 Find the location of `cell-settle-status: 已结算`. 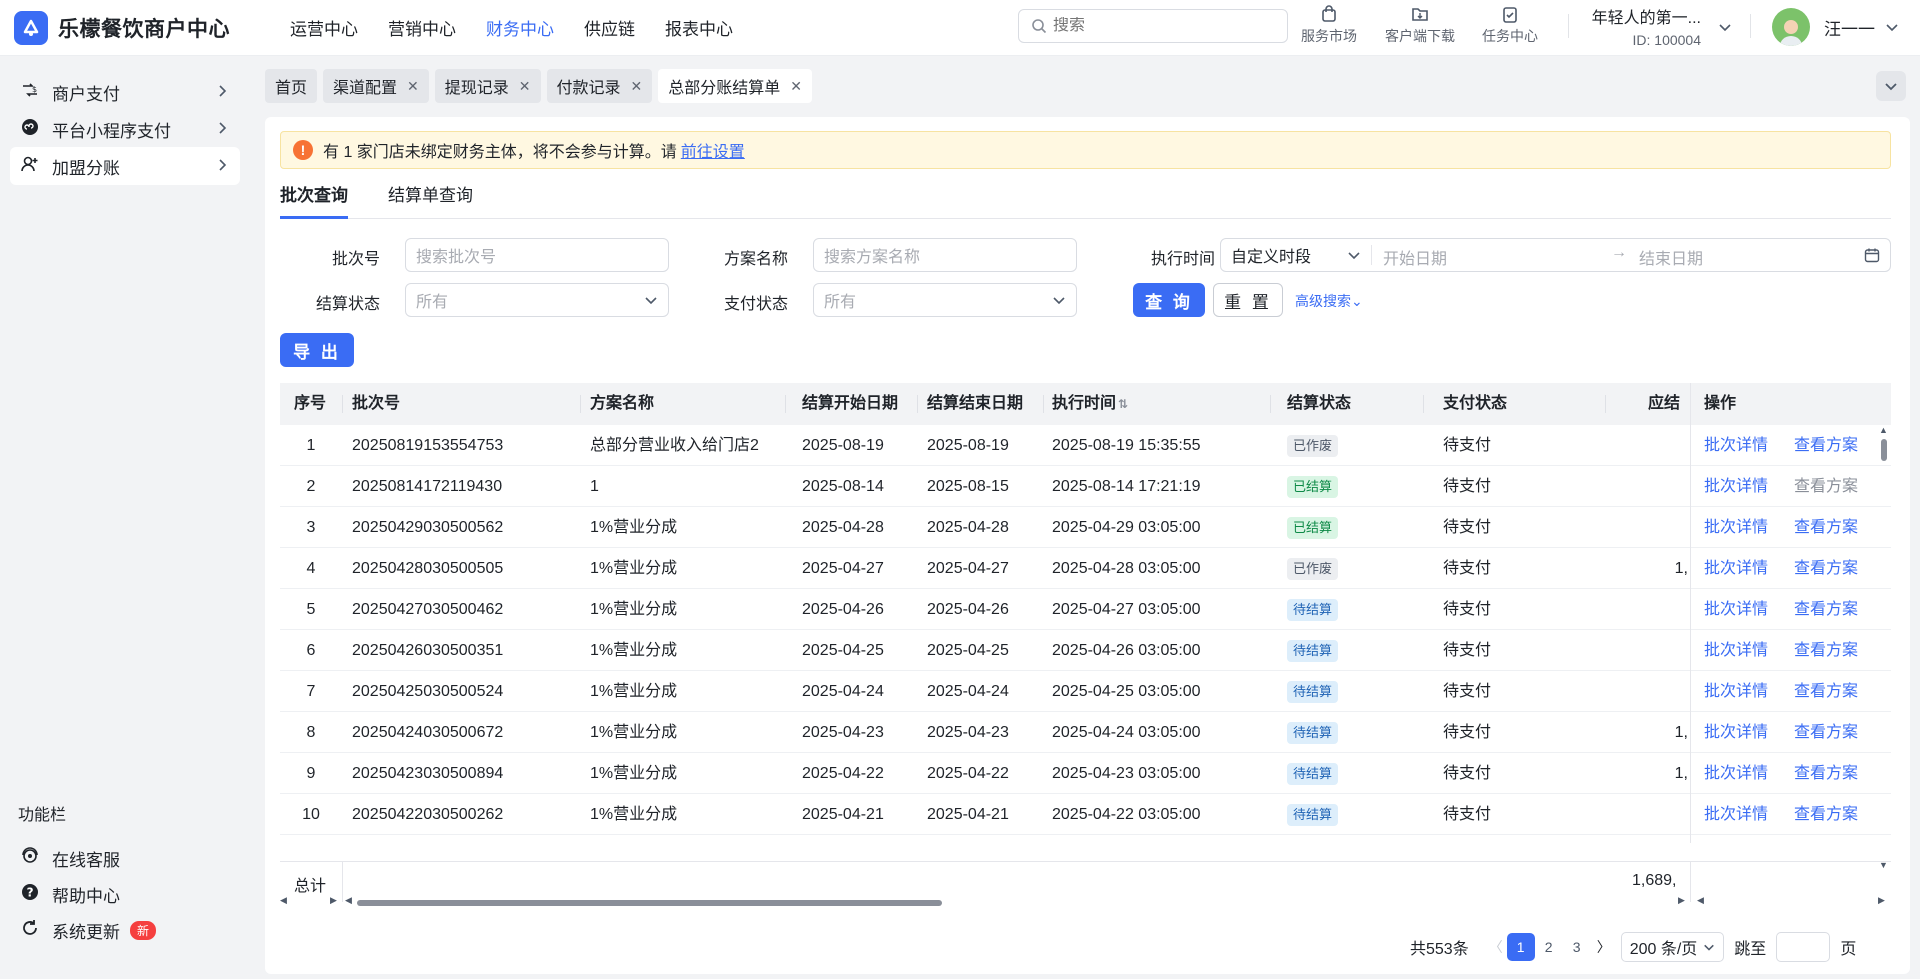

cell-settle-status: 已结算 is located at coordinates (1313, 527).